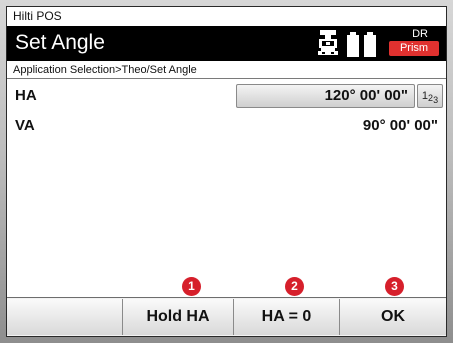 The height and width of the screenshot is (343, 453). I want to click on hold-ha-button: Hold HA, so click(178, 317).